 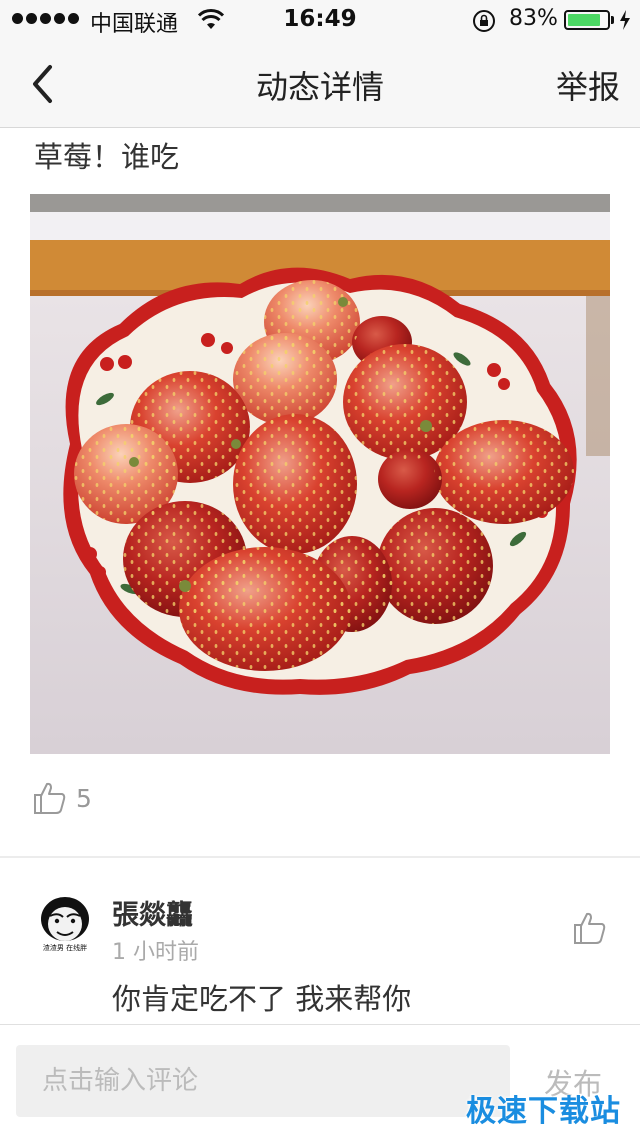 What do you see at coordinates (152, 912) in the screenshot?
I see `comment-username: 張燚龘` at bounding box center [152, 912].